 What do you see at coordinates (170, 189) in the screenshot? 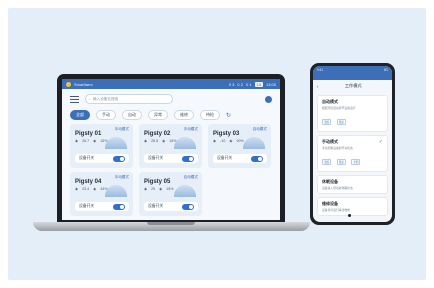
I see `card-humidity: 15%` at bounding box center [170, 189].